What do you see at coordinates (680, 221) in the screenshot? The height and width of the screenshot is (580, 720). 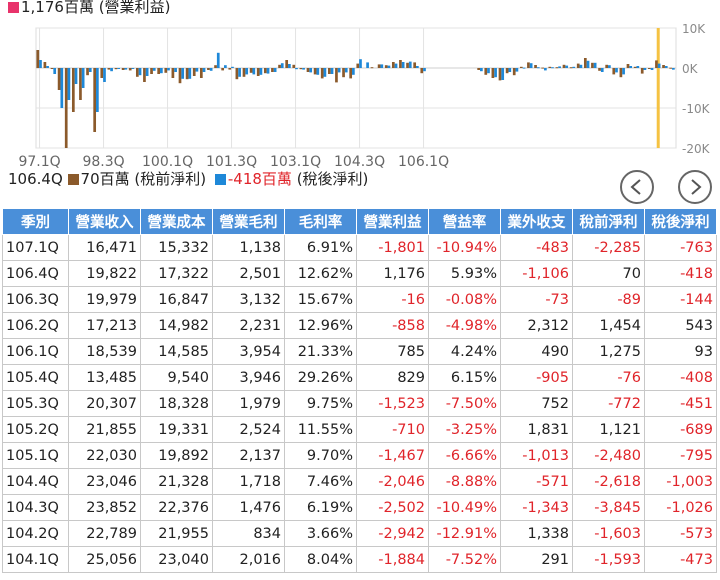 I see `column-header: 稅後淨利` at bounding box center [680, 221].